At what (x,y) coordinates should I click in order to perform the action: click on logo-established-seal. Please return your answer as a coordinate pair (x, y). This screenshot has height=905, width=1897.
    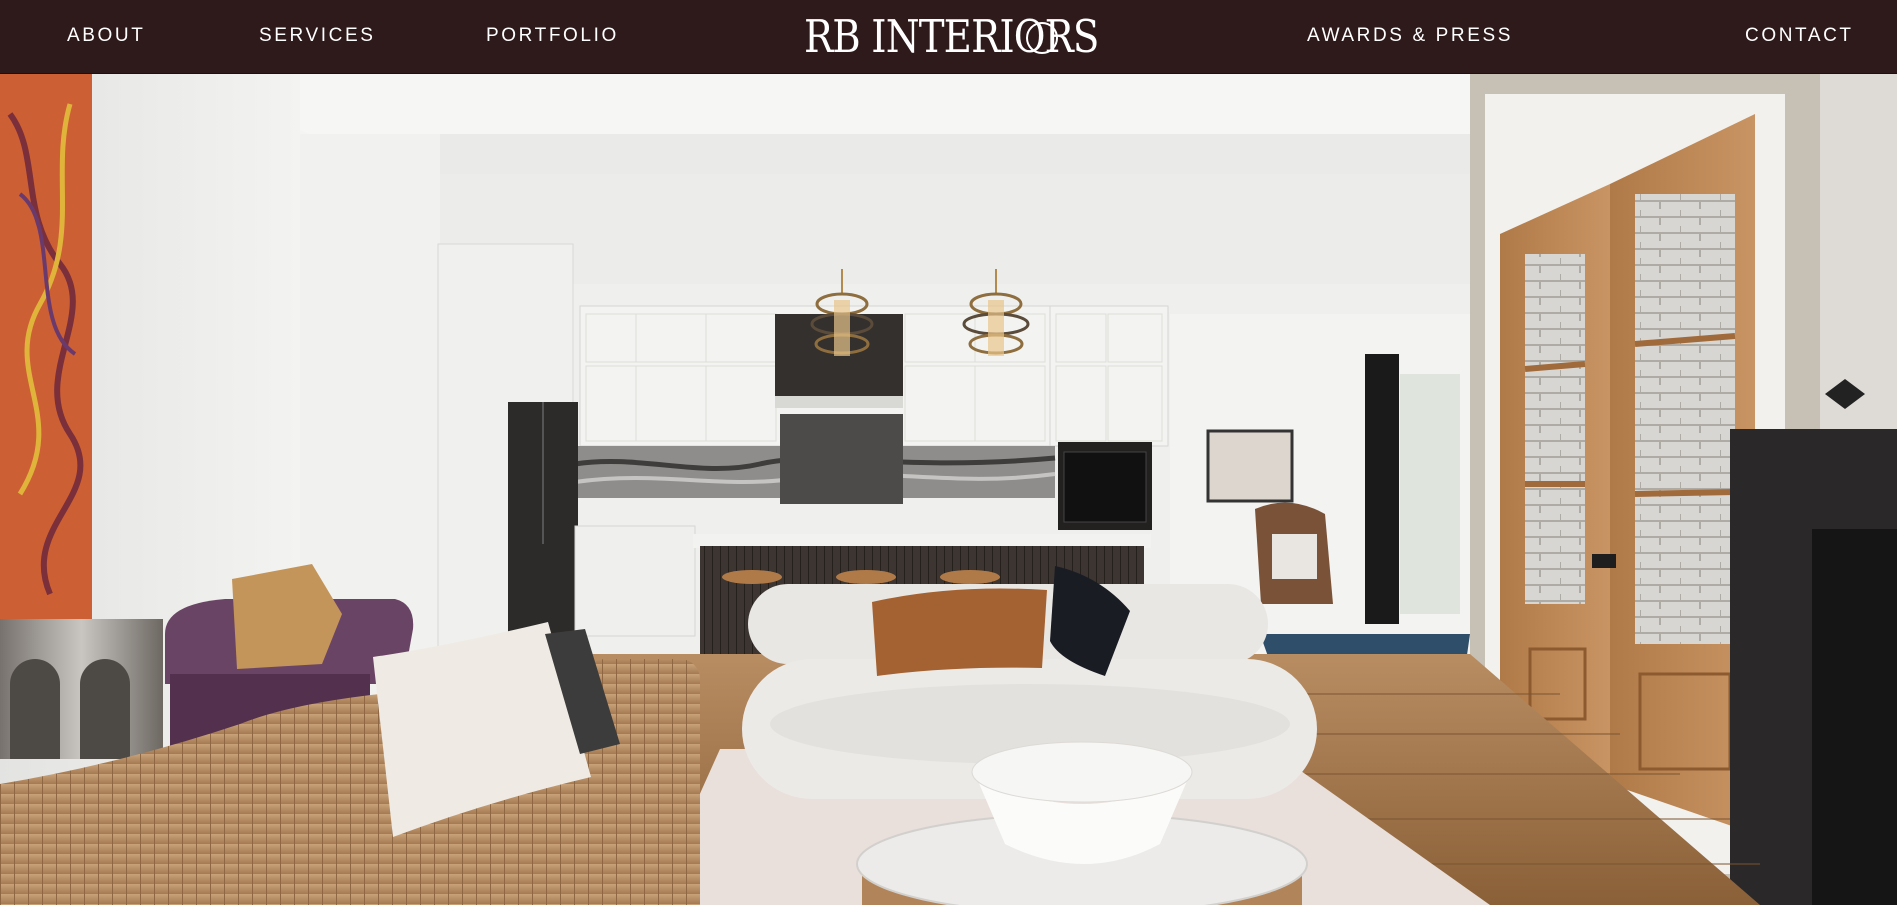
    Looking at the image, I should click on (1042, 38).